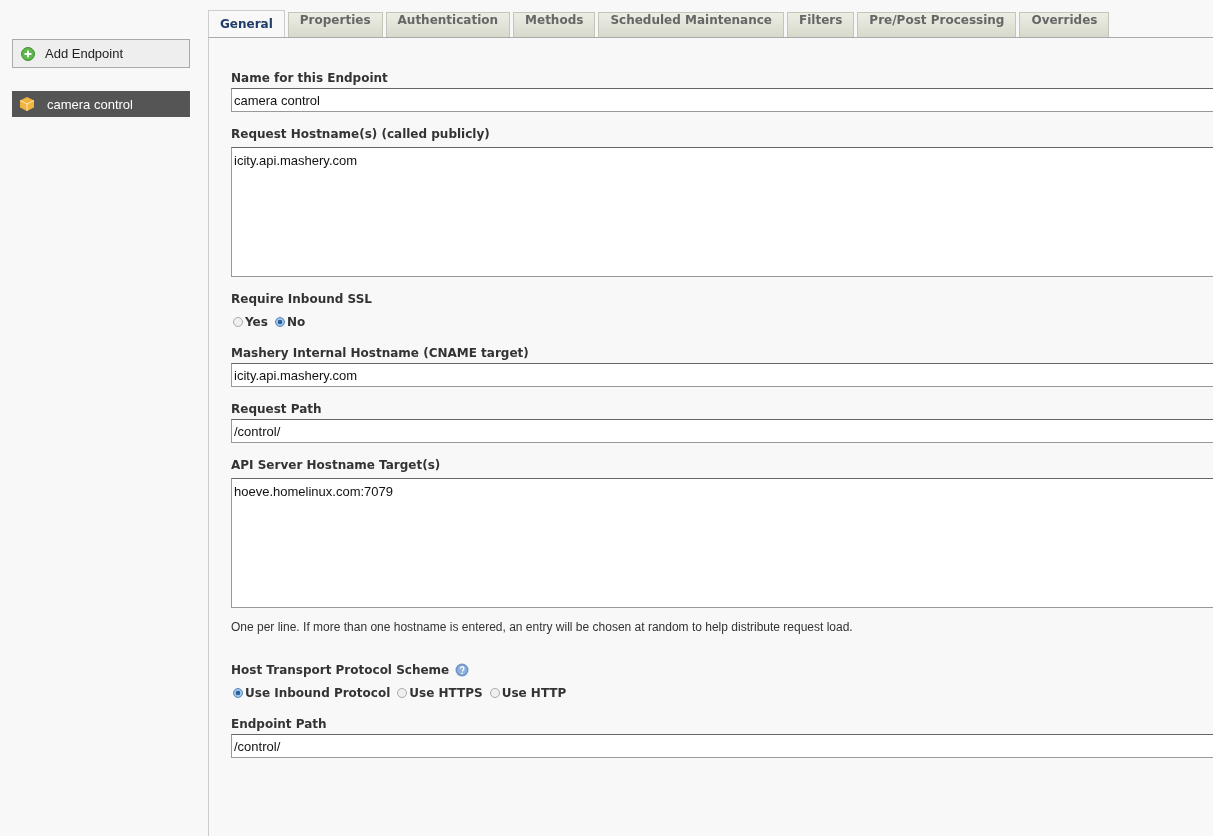  Describe the element at coordinates (380, 353) in the screenshot. I see `field-label: Mashery Internal Hostname (CNAME target)` at that location.